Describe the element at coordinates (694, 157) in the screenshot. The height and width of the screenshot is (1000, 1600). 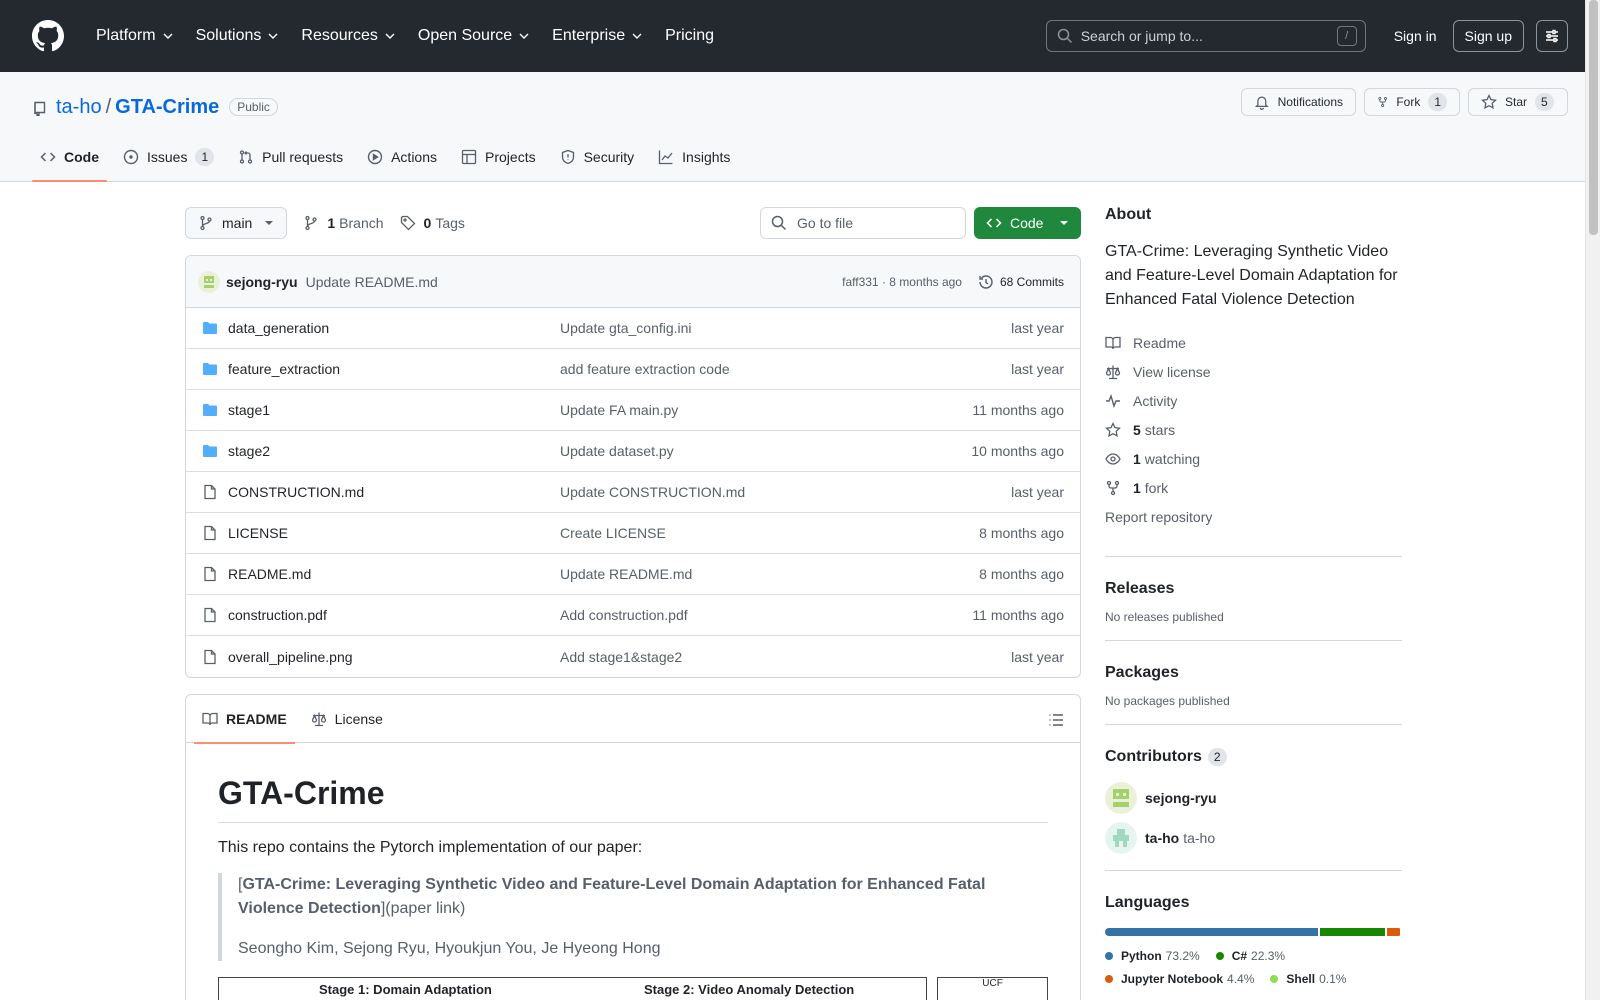
I see `tab-insights: Insights` at that location.